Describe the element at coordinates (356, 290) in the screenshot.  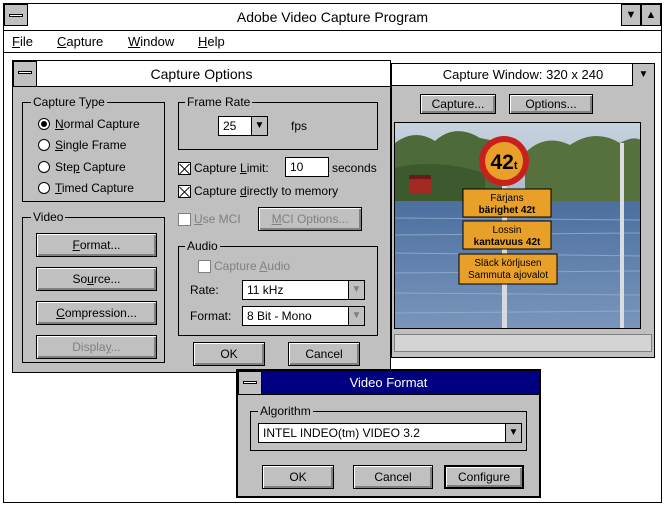
I see `rate-dropdown-icon: ▼` at that location.